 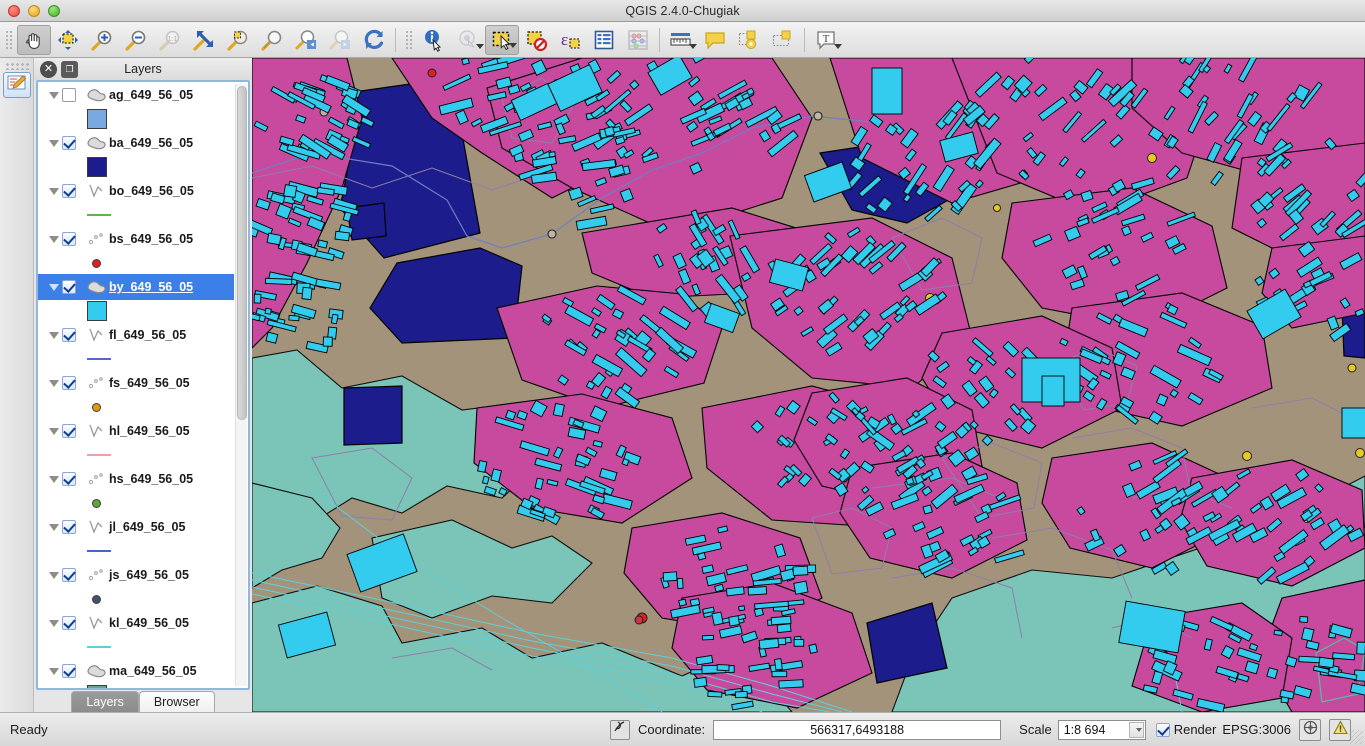 I want to click on refresh-icon, so click(x=374, y=40).